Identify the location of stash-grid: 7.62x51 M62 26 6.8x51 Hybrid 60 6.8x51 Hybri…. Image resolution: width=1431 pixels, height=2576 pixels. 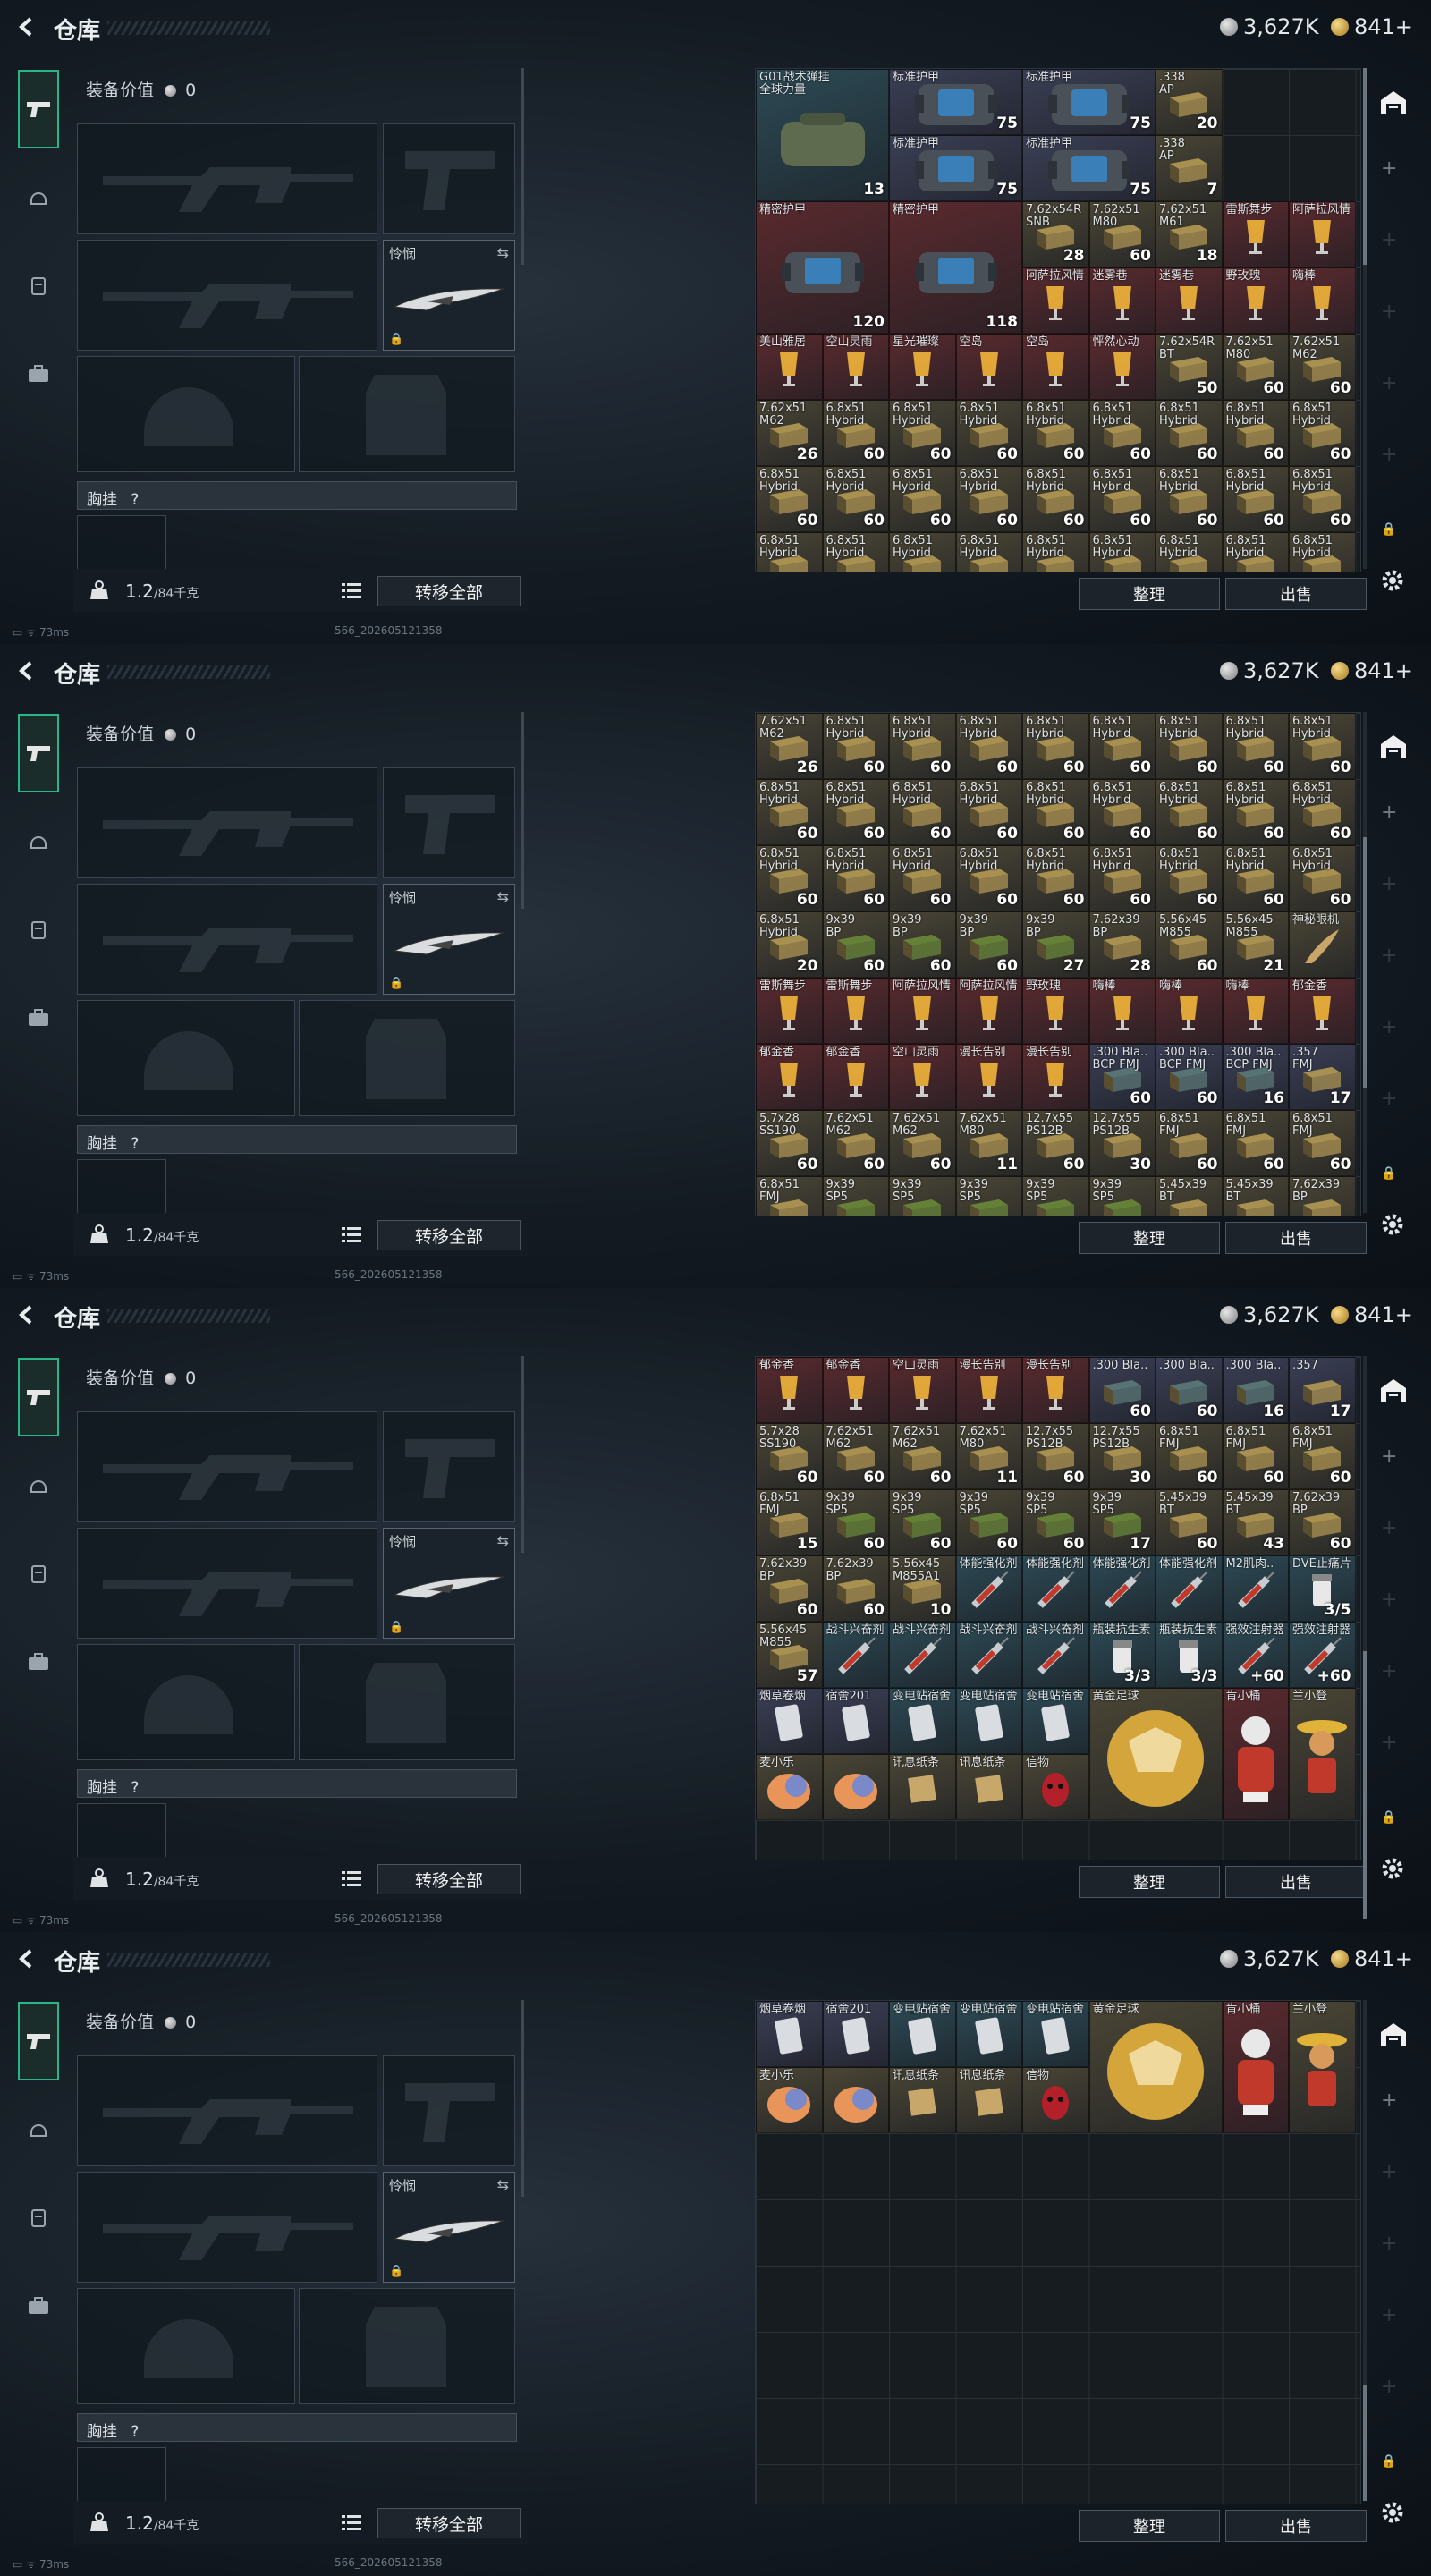
(1058, 964).